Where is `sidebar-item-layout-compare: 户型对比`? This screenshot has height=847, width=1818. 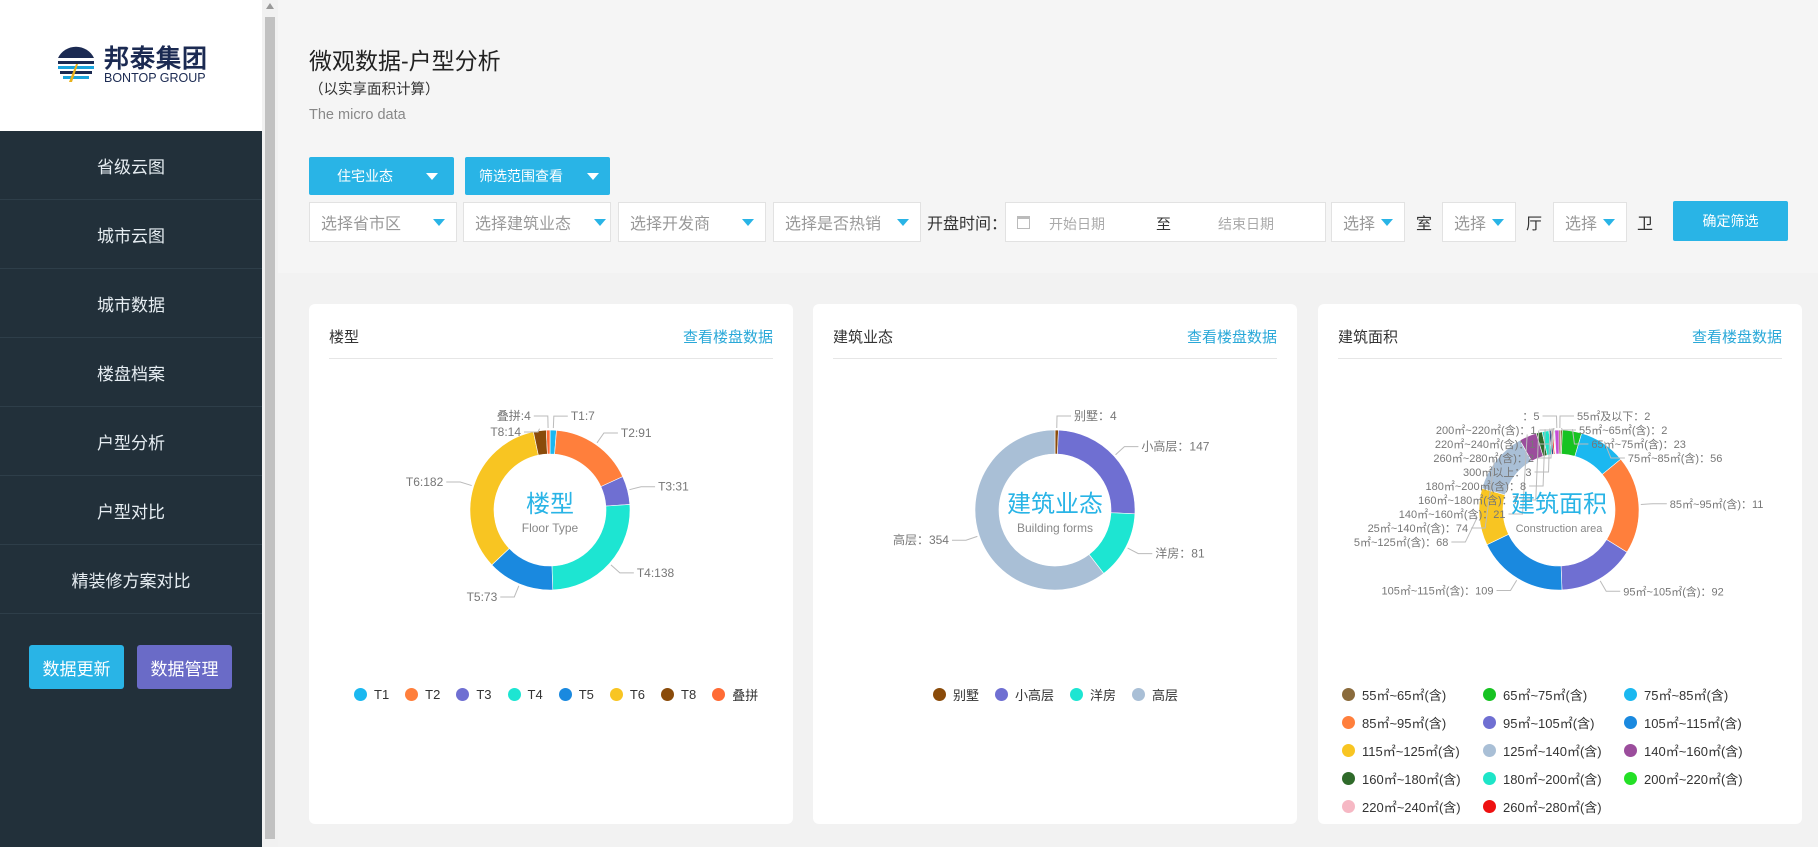 sidebar-item-layout-compare: 户型对比 is located at coordinates (131, 510).